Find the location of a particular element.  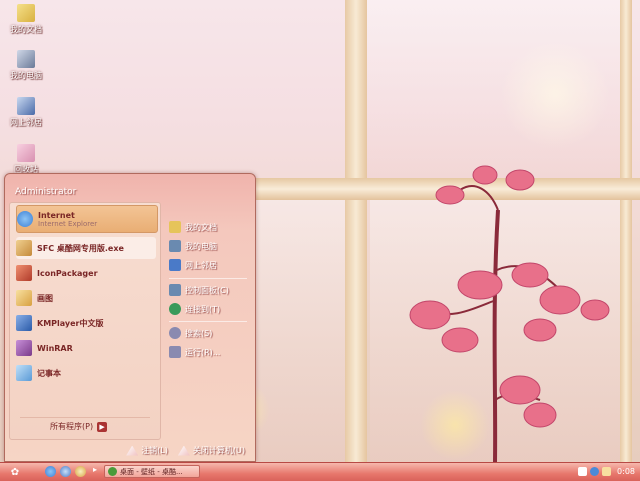

program-notepad: 记事本 is located at coordinates (86, 373).